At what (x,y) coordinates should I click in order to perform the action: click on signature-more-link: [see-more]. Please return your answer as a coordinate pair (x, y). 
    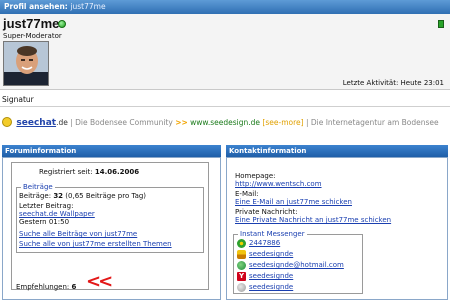
    Looking at the image, I should click on (282, 122).